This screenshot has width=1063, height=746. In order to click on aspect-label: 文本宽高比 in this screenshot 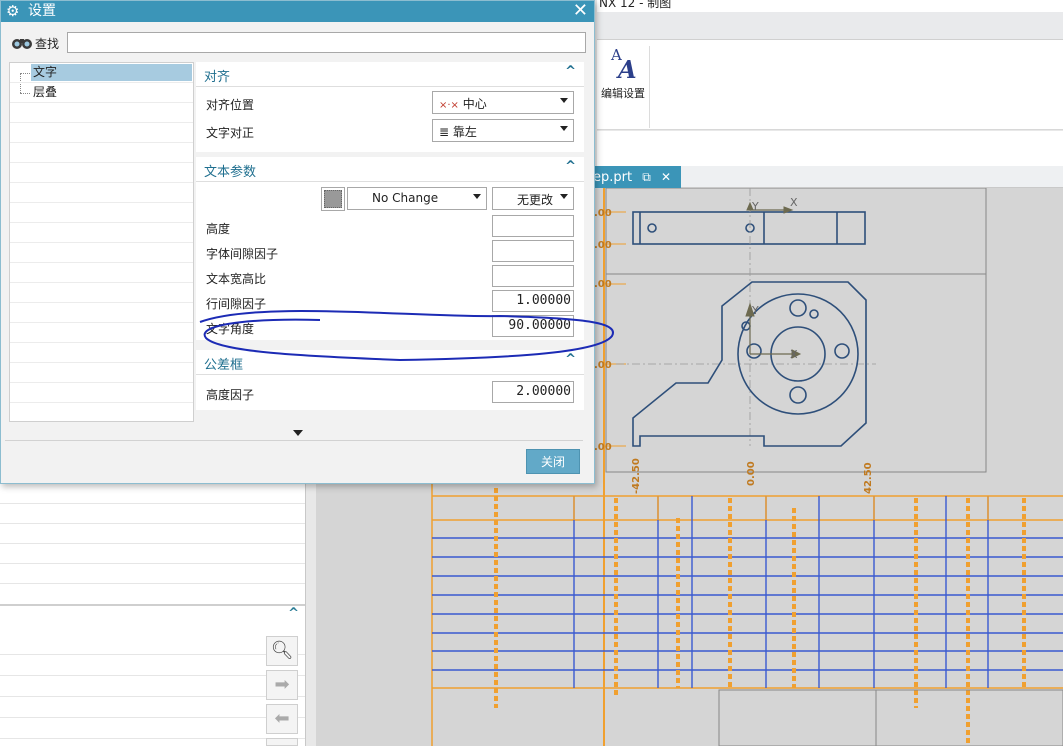, I will do `click(236, 279)`.